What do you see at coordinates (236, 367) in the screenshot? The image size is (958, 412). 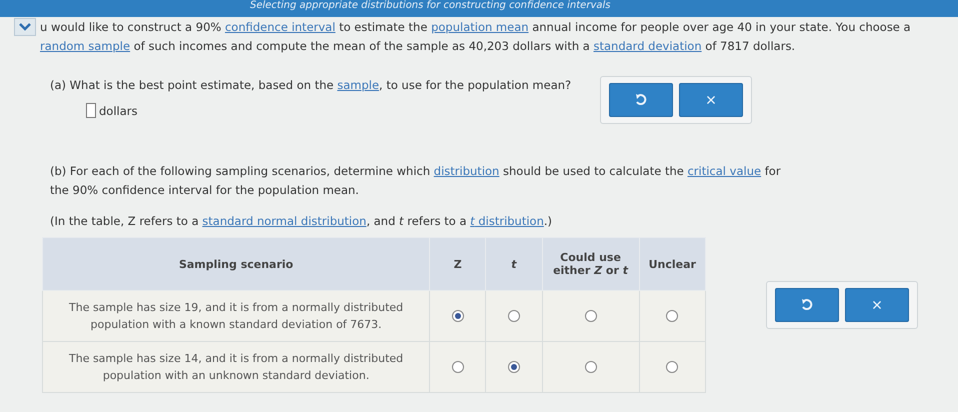 I see `table-cell: The sample has size 14, and it is from a normally distributed population with an unknown standard deviation.` at bounding box center [236, 367].